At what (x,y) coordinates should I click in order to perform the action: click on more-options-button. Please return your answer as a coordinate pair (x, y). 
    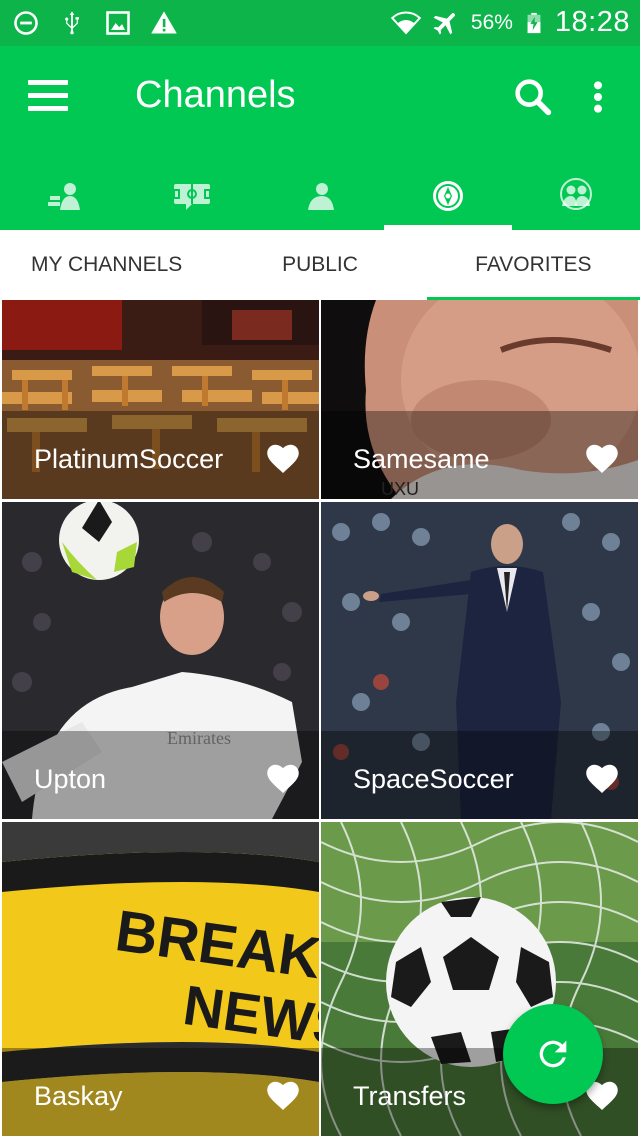
    Looking at the image, I should click on (598, 97).